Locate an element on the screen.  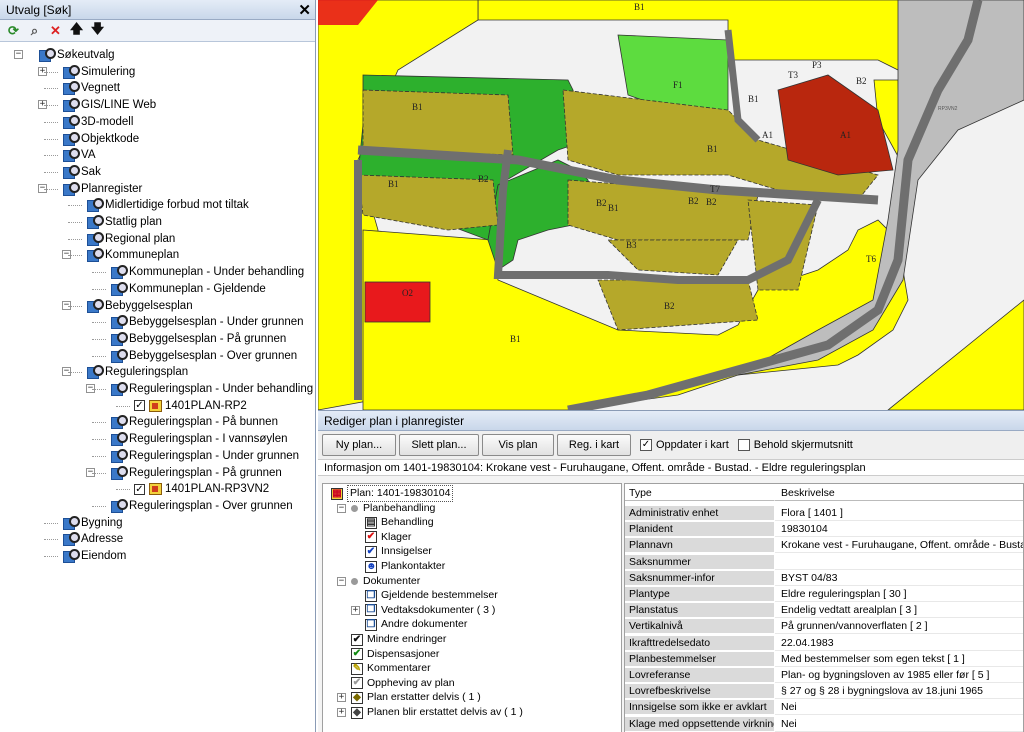
plan-tree-item: ❐ Gjeldende bestemmelser is located at coordinates (431, 595).